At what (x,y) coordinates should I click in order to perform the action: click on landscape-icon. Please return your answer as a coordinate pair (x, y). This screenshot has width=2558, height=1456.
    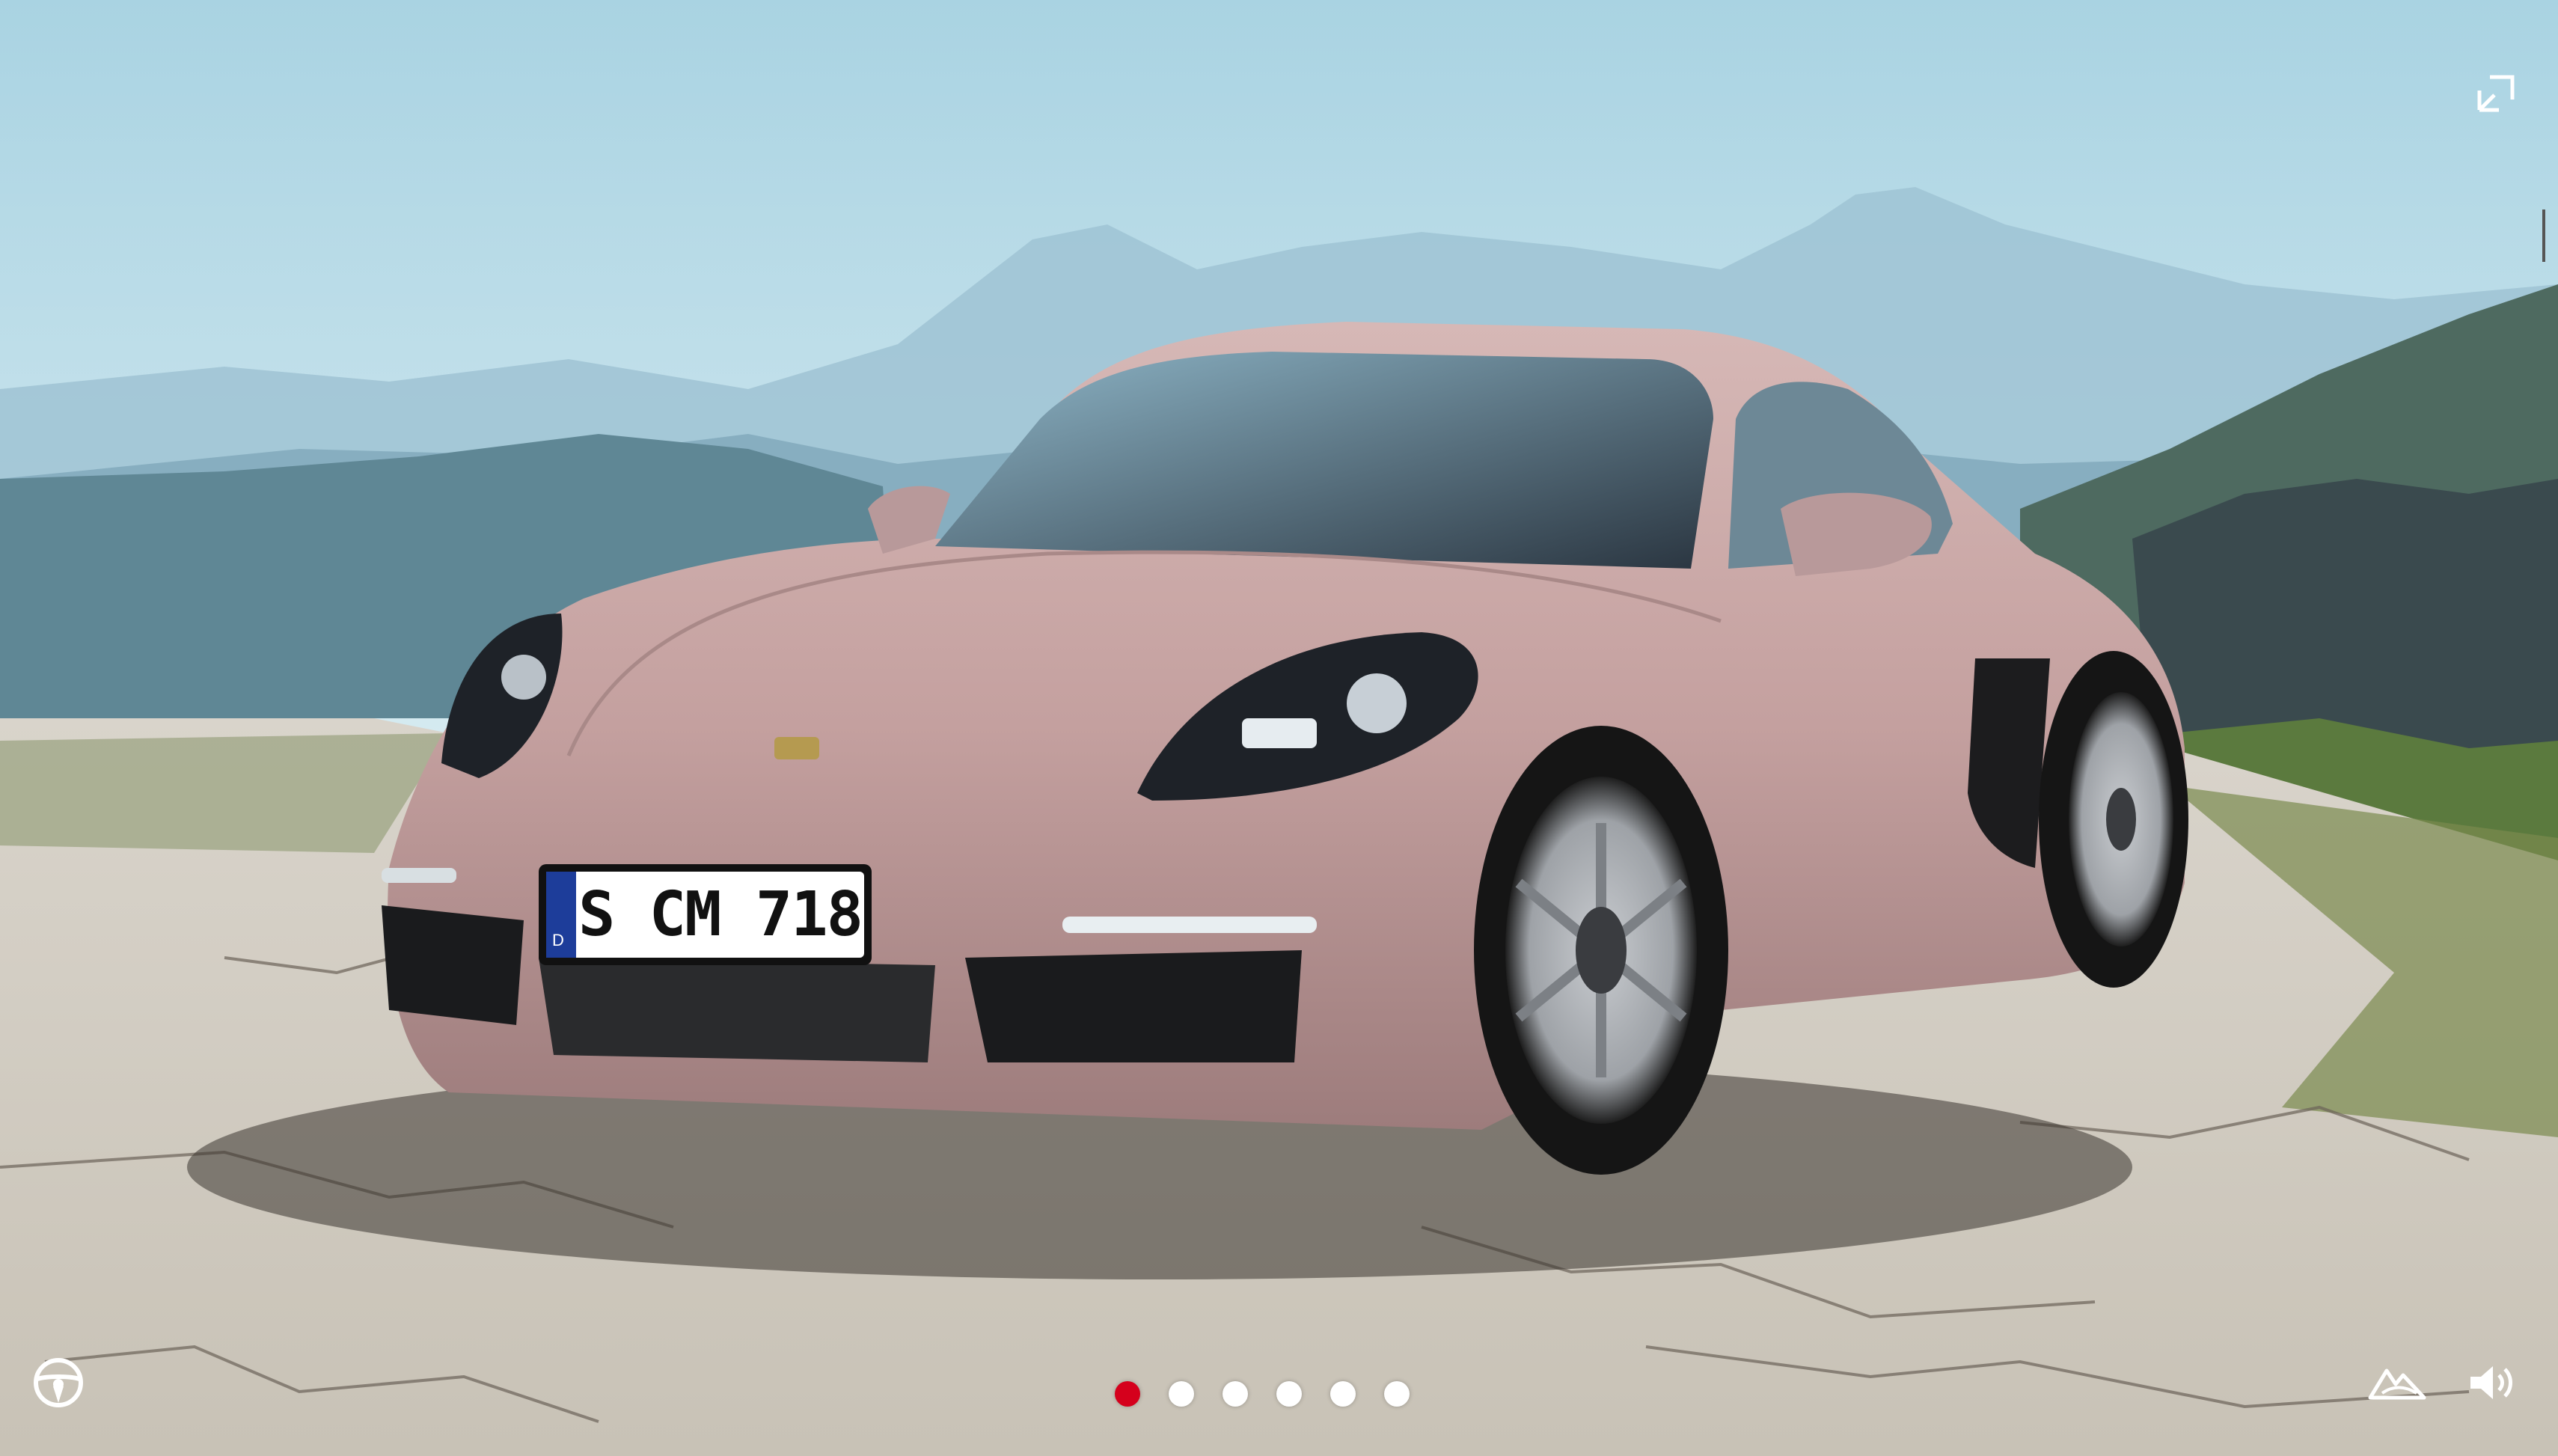
    Looking at the image, I should click on (2397, 1384).